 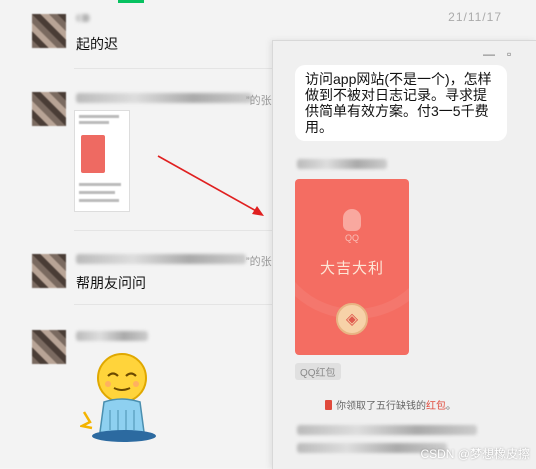 I want to click on red-packet-label: QQ红包, so click(x=318, y=371).